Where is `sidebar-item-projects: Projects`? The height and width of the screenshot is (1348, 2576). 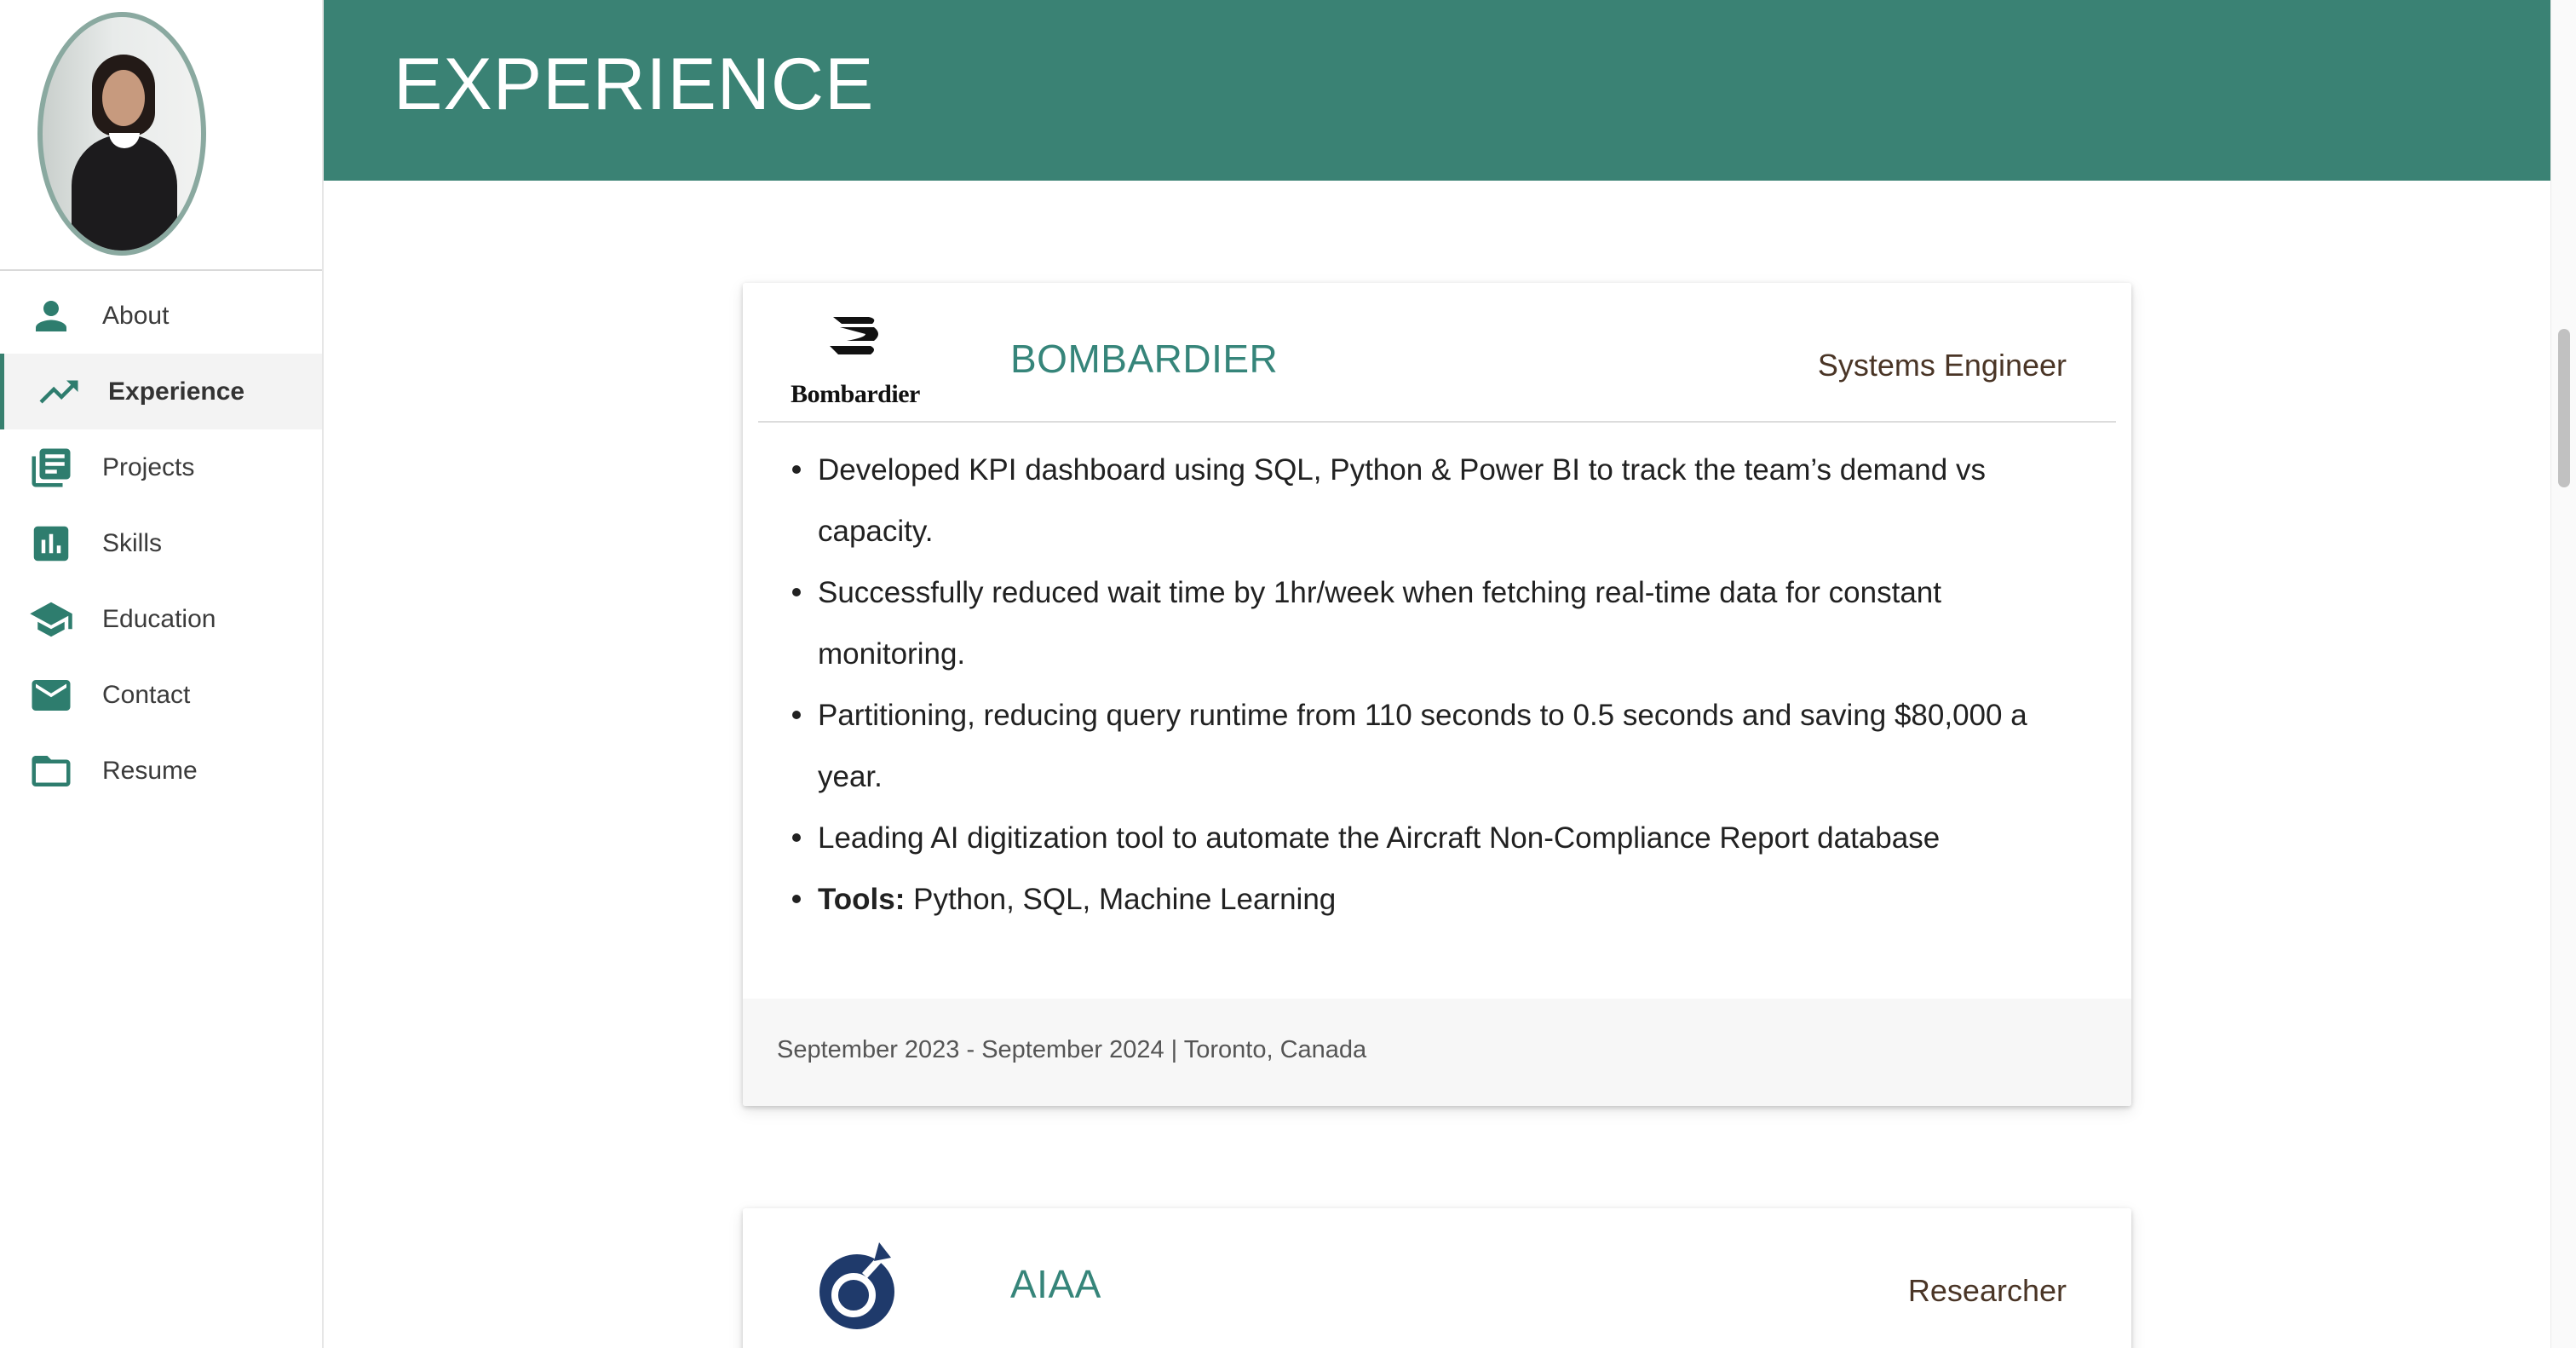 sidebar-item-projects: Projects is located at coordinates (161, 467).